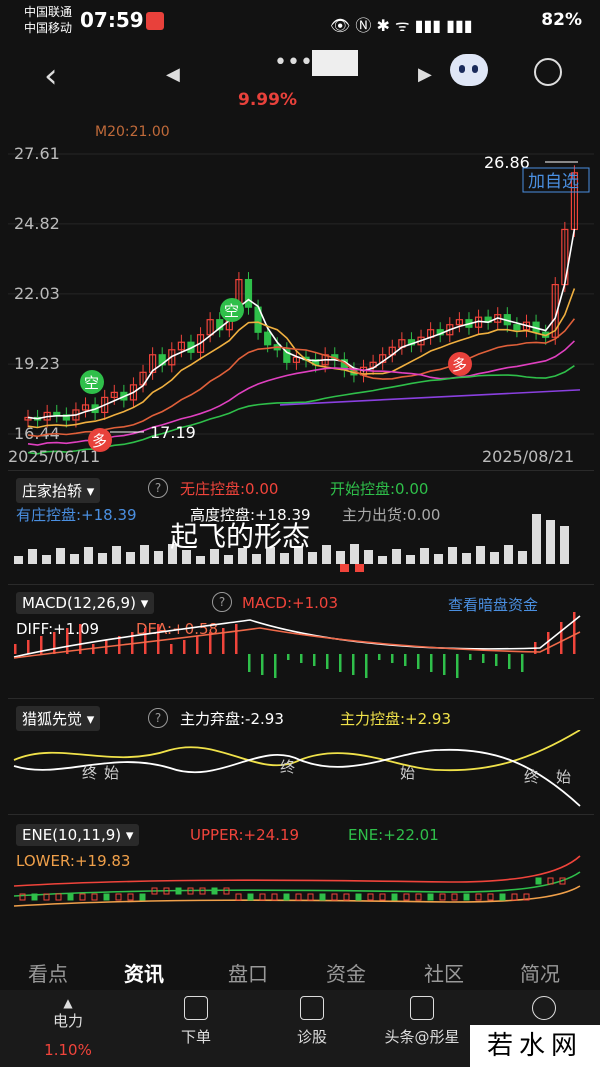 The height and width of the screenshot is (1067, 600). I want to click on nav-diagnose-label: 诊股, so click(311, 1037).